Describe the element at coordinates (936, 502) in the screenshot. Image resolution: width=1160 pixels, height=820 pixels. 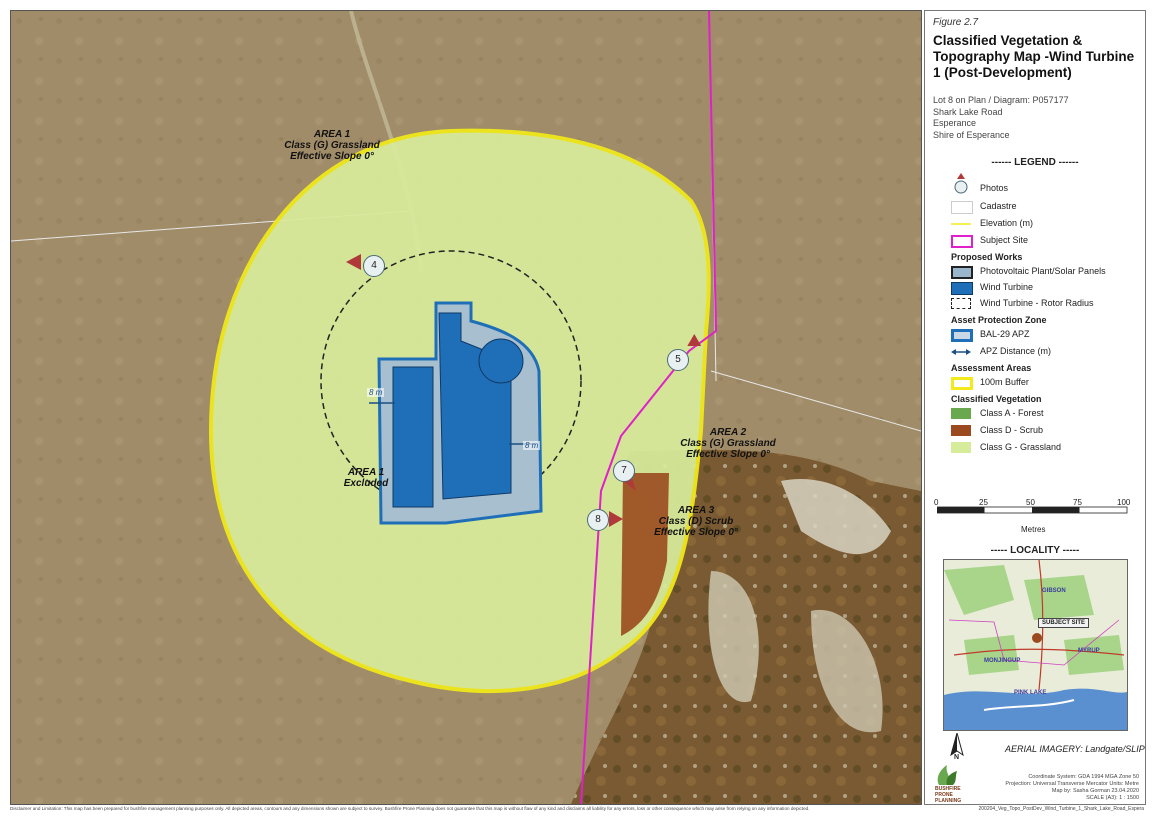
I see `scale-tick-0: 0` at that location.